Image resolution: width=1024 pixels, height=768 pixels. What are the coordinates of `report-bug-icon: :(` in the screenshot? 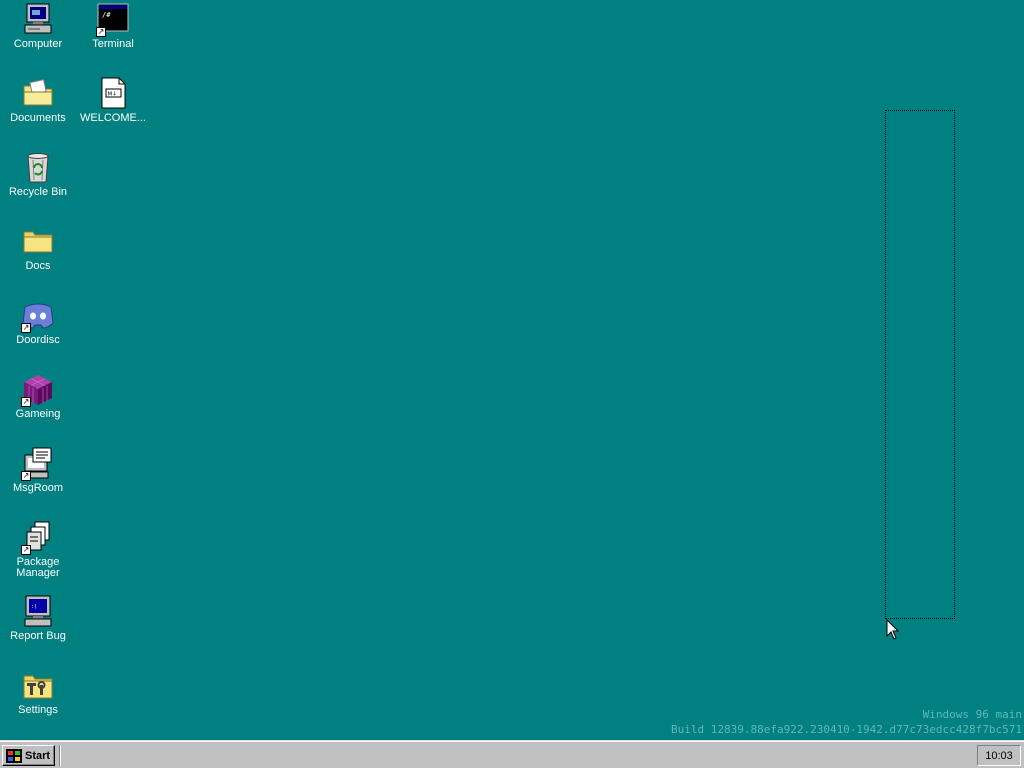 It's located at (38, 612).